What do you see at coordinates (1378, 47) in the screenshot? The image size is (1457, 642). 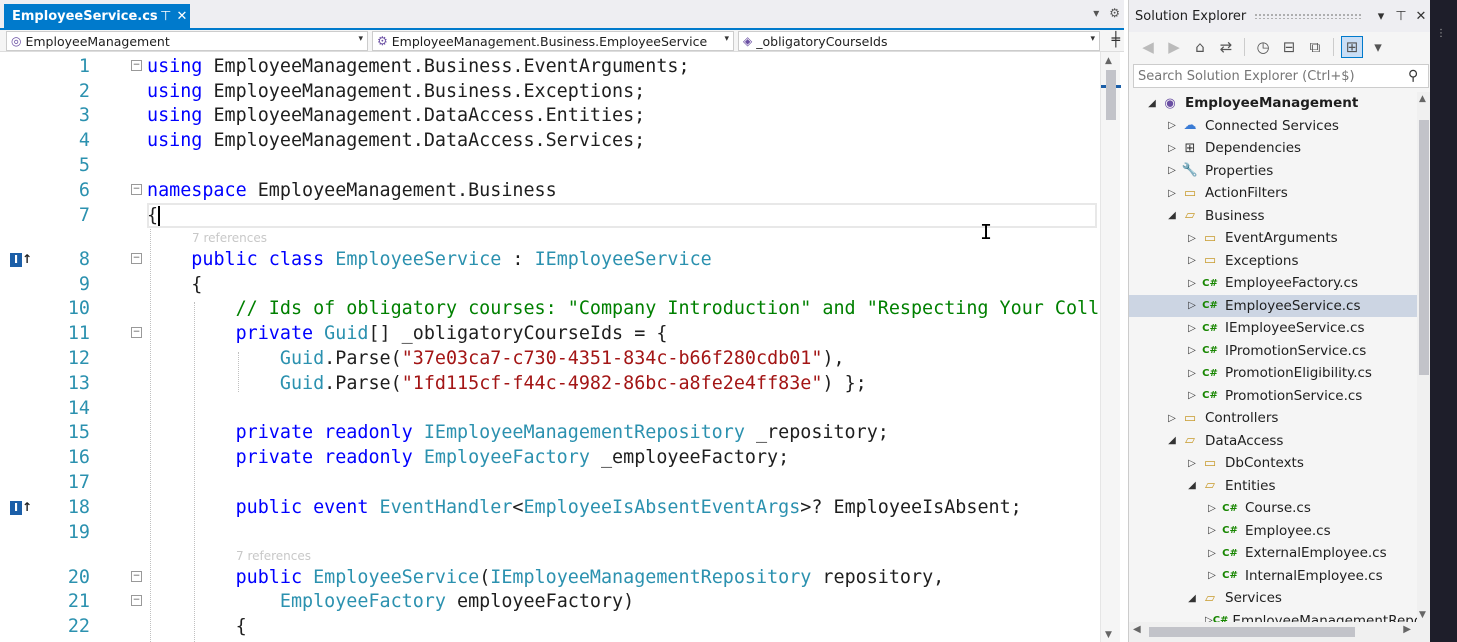 I see `toolbar-more-dropdown-icon: ▾` at bounding box center [1378, 47].